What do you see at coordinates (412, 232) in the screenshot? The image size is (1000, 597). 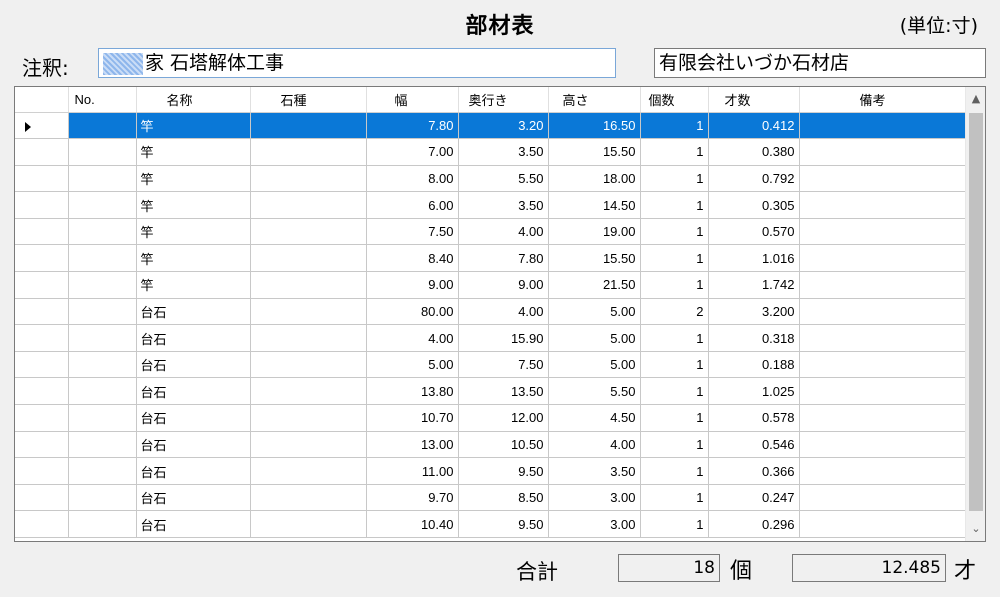 I see `cell-width: 7.50` at bounding box center [412, 232].